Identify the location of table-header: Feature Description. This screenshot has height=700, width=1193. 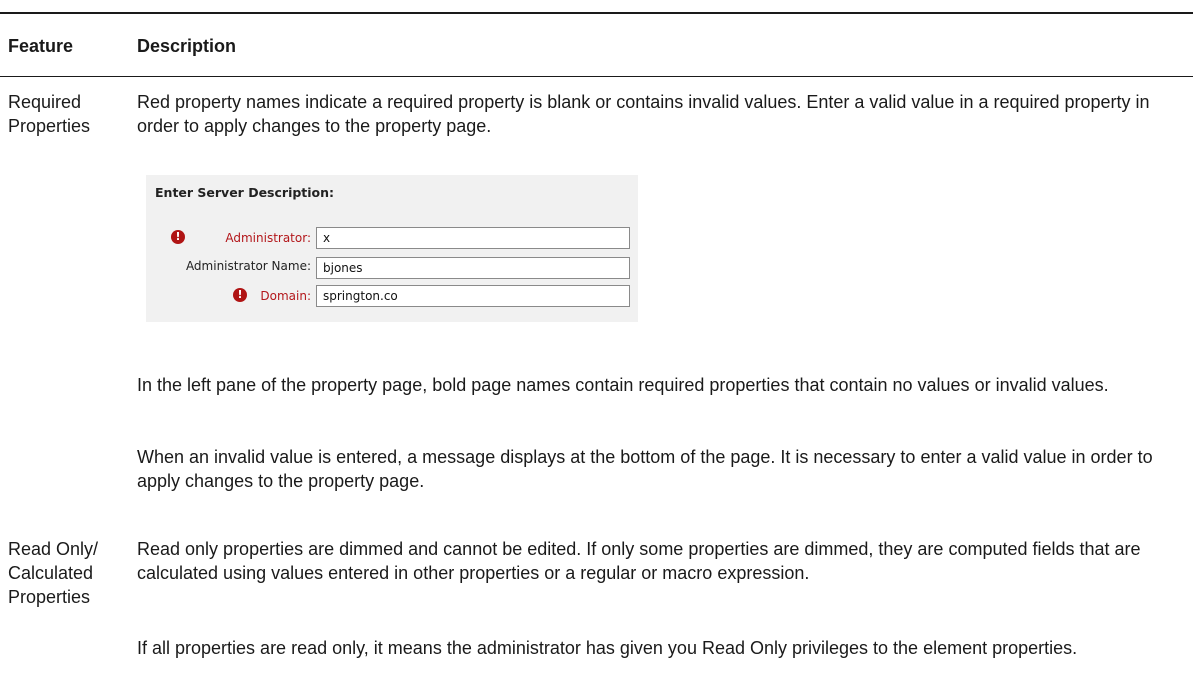
(596, 45).